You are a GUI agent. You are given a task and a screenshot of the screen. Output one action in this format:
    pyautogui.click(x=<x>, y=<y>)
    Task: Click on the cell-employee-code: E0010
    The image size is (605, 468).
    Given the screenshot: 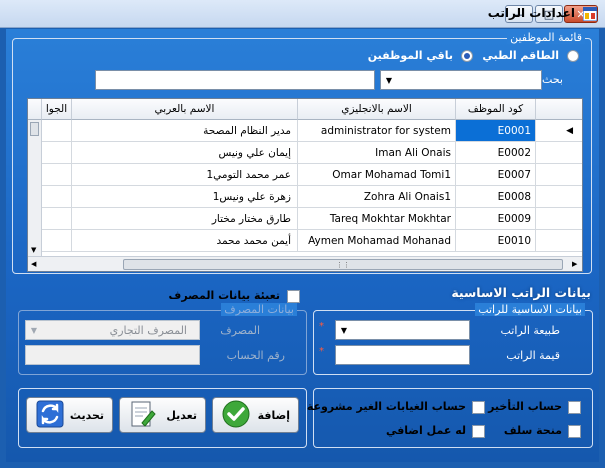 What is the action you would take?
    pyautogui.click(x=496, y=241)
    